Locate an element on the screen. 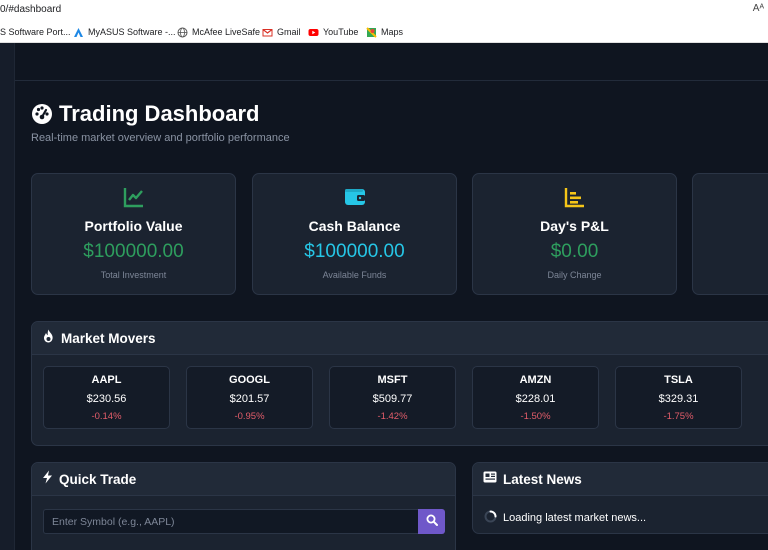 This screenshot has width=768, height=550. page-title: Trading Dashboard is located at coordinates (159, 113).